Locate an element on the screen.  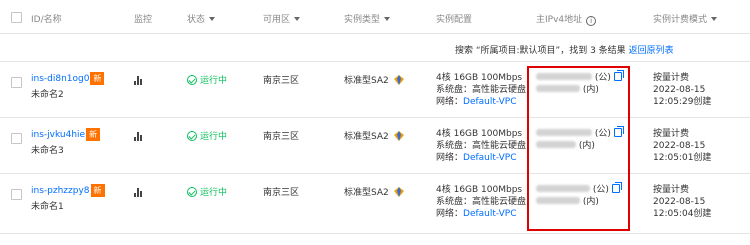
info-icon: i is located at coordinates (591, 21).